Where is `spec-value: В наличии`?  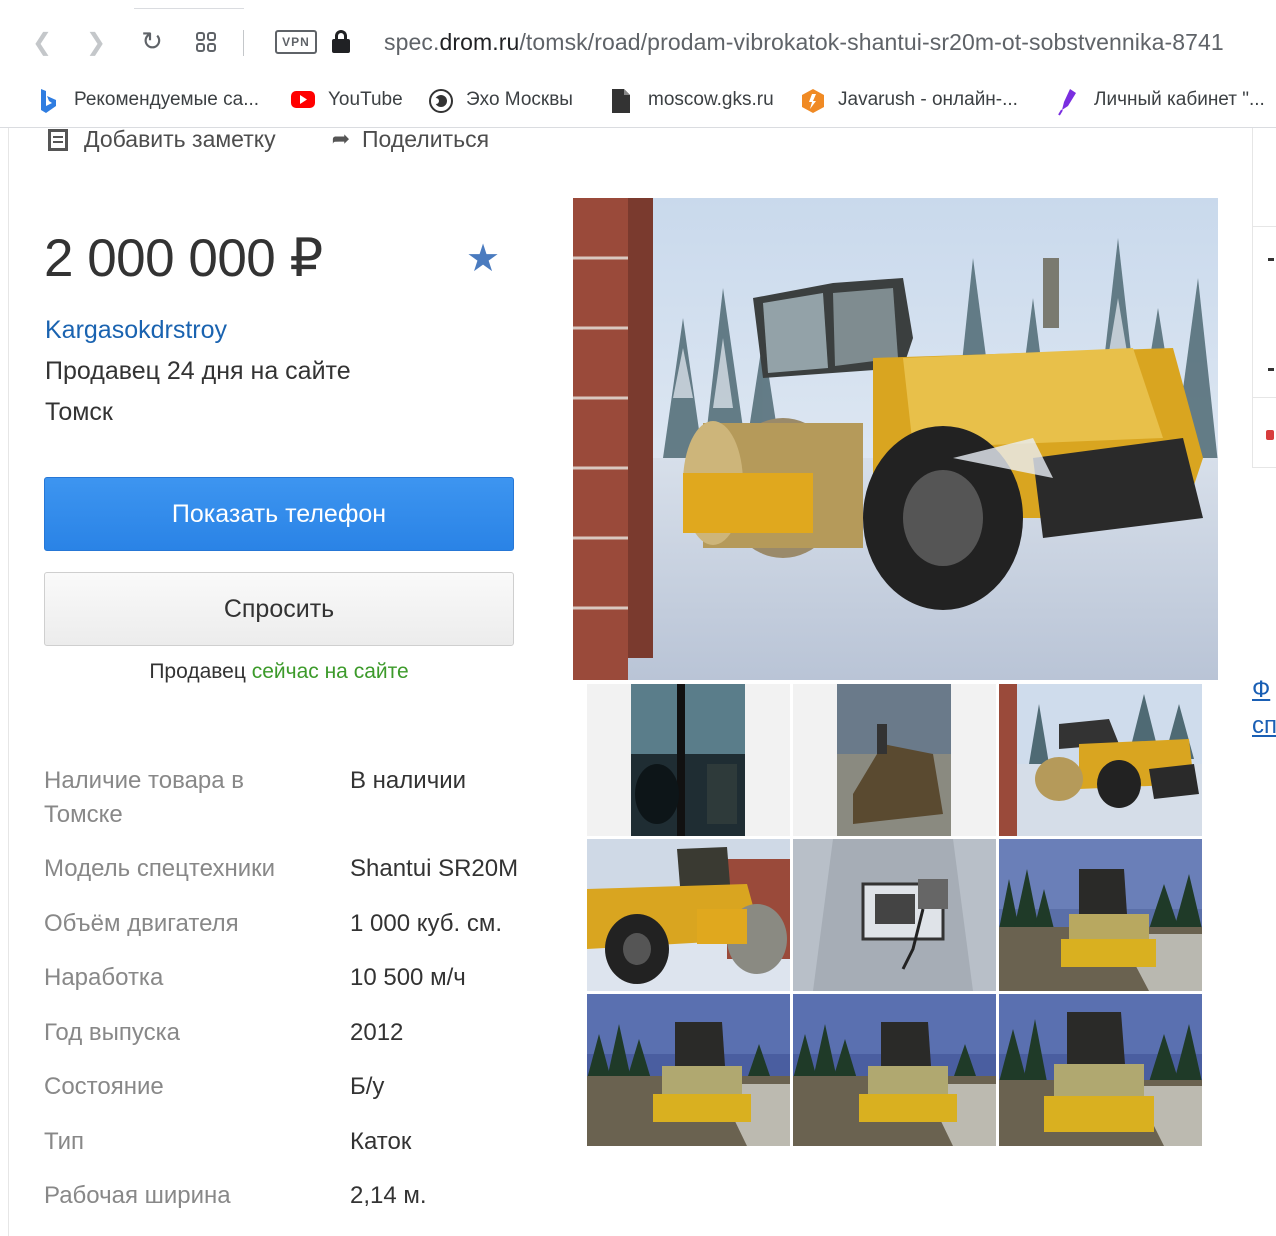
spec-value: В наличии is located at coordinates (408, 780).